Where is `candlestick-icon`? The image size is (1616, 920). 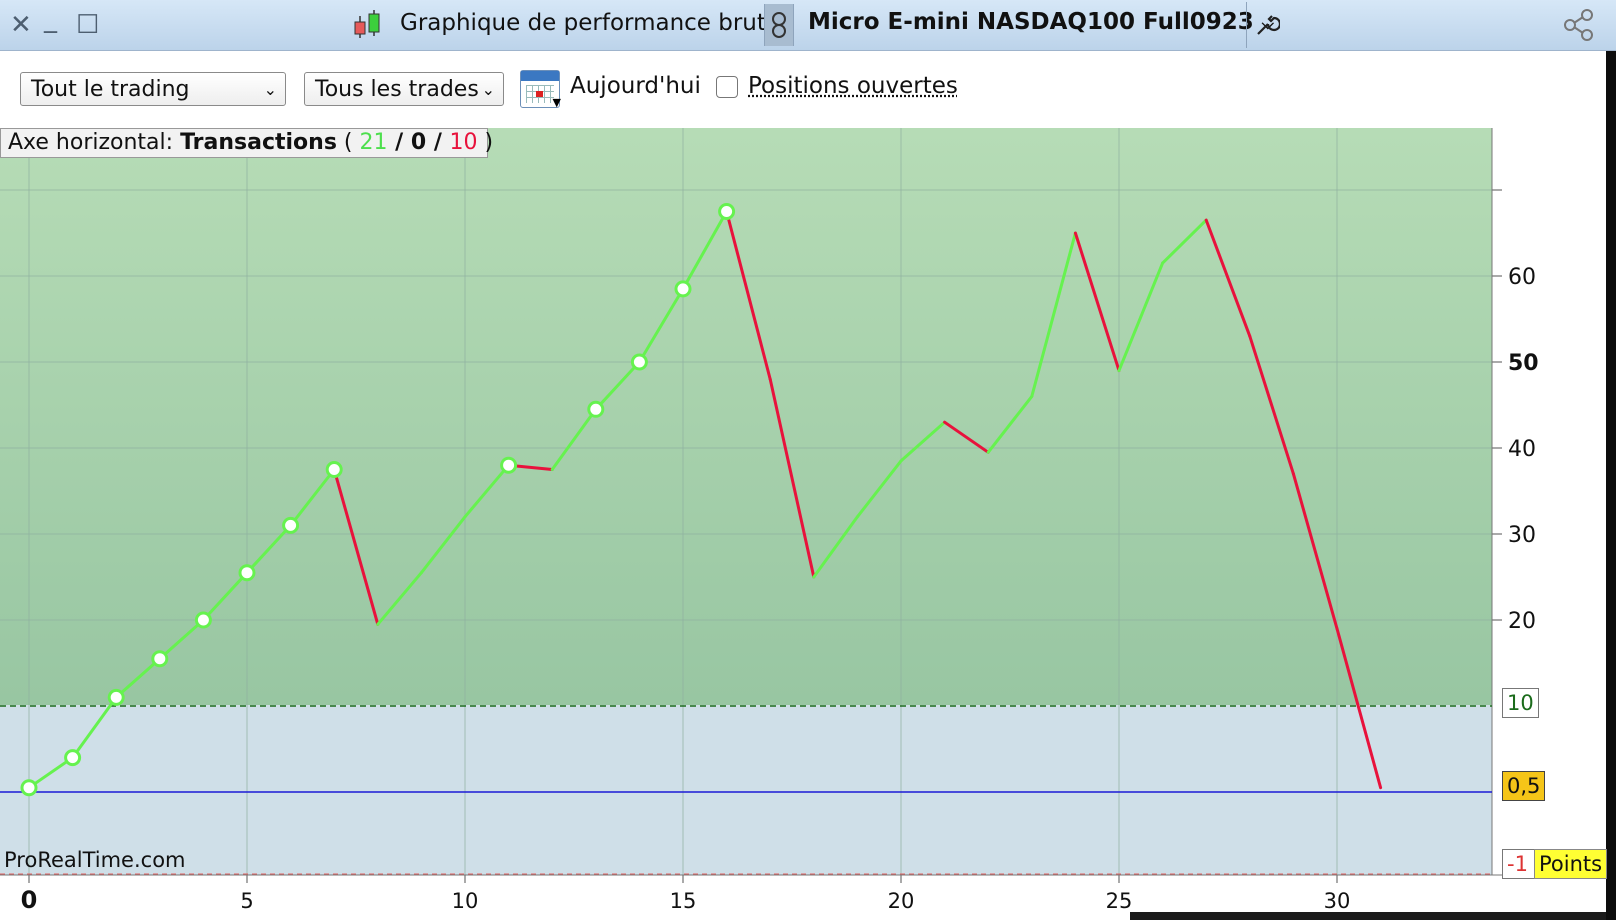
candlestick-icon is located at coordinates (367, 24).